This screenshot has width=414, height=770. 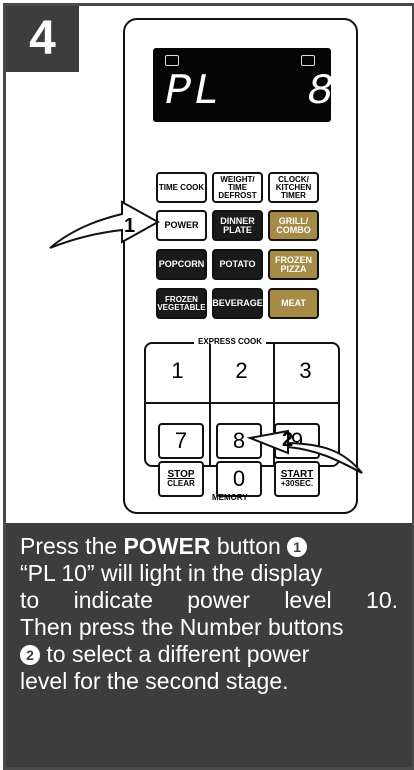 I want to click on number-0-button: 0, so click(x=239, y=479).